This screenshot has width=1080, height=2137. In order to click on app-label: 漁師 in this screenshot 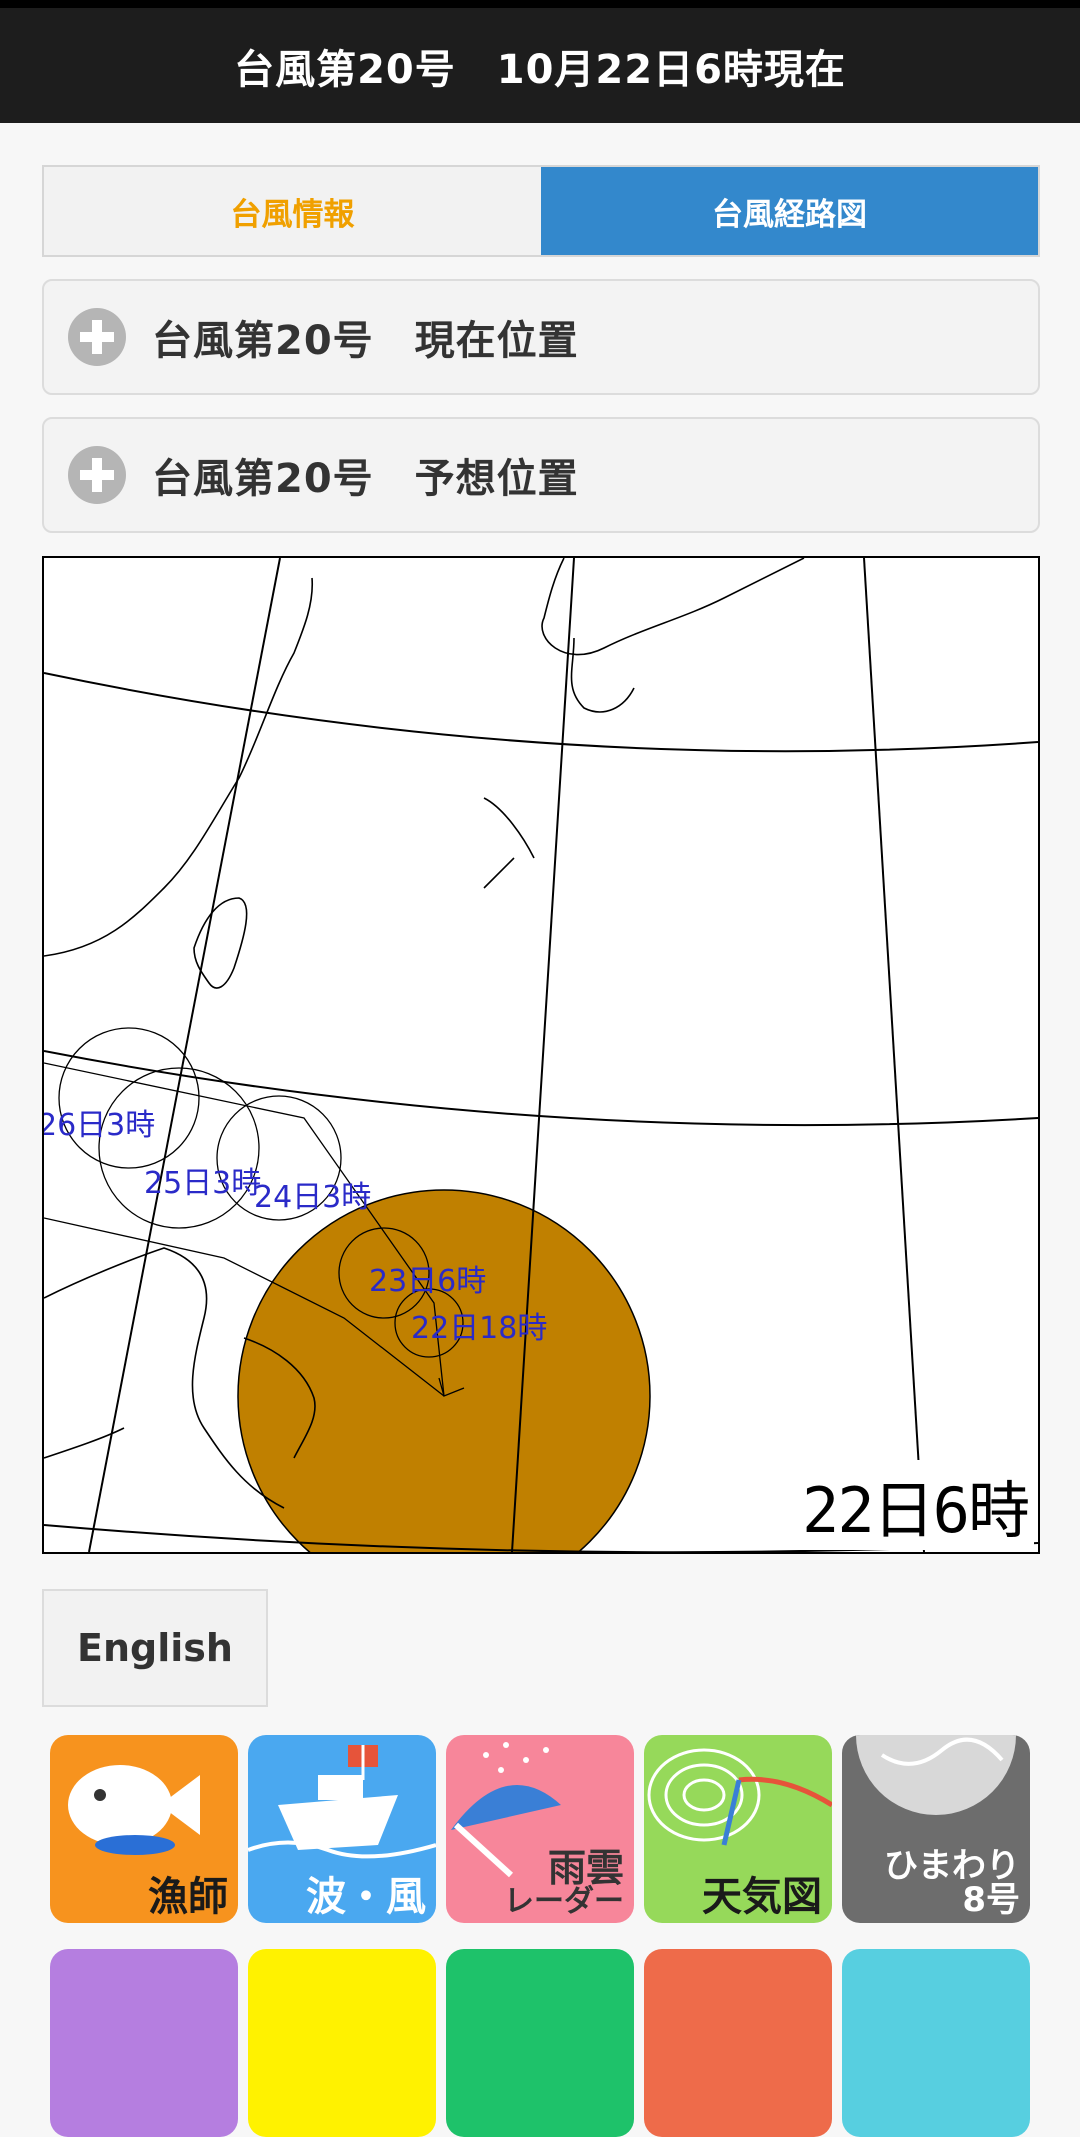, I will do `click(188, 1897)`.